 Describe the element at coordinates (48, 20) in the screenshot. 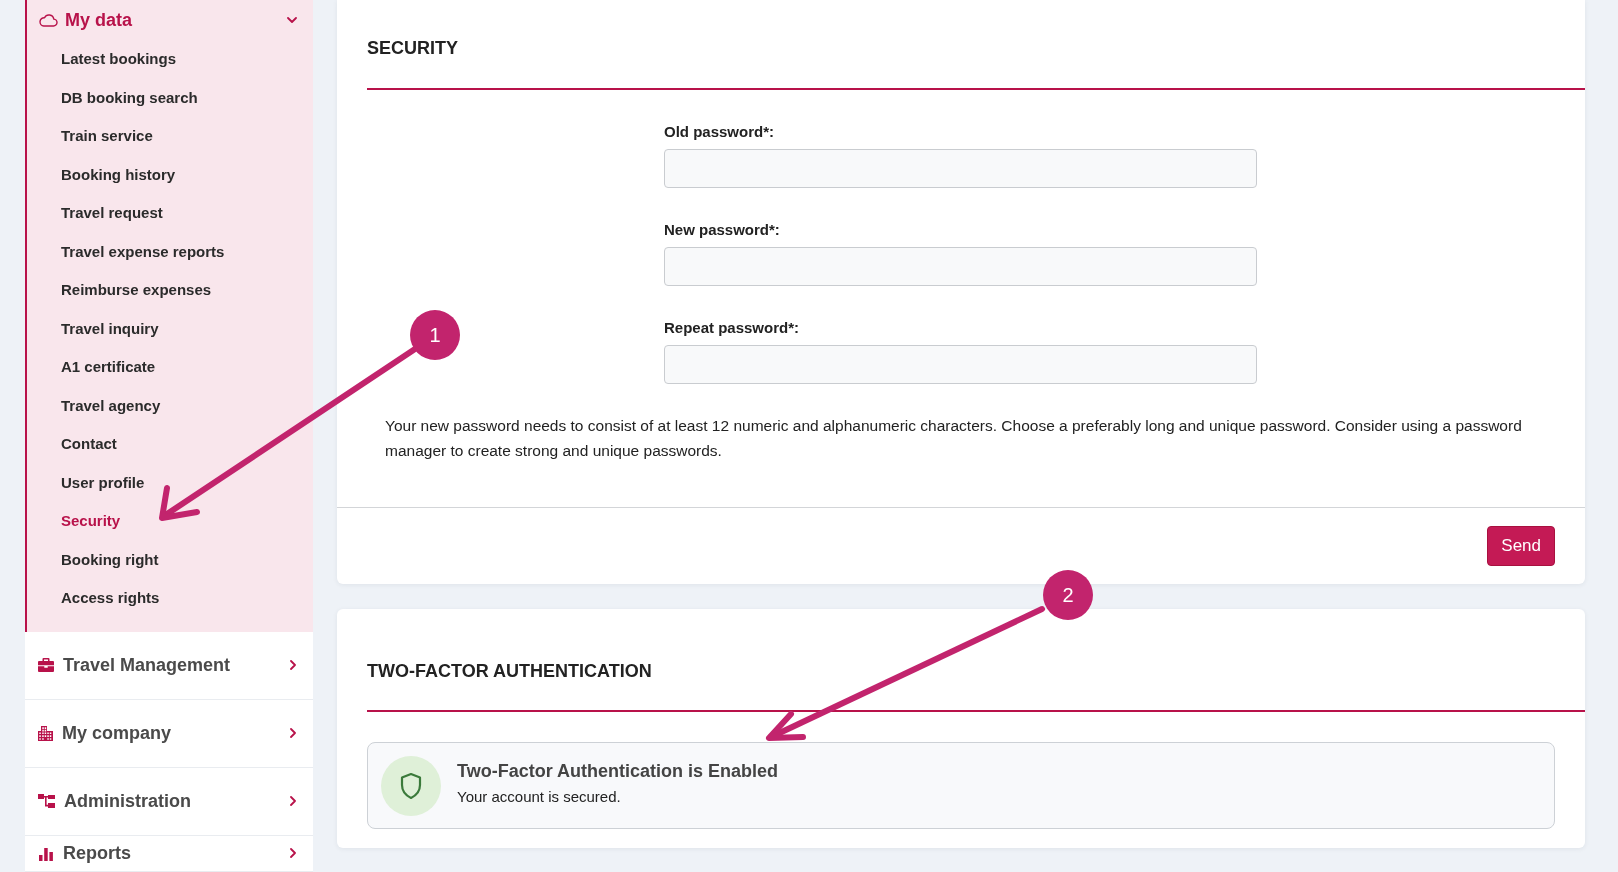

I see `cloud-icon` at that location.